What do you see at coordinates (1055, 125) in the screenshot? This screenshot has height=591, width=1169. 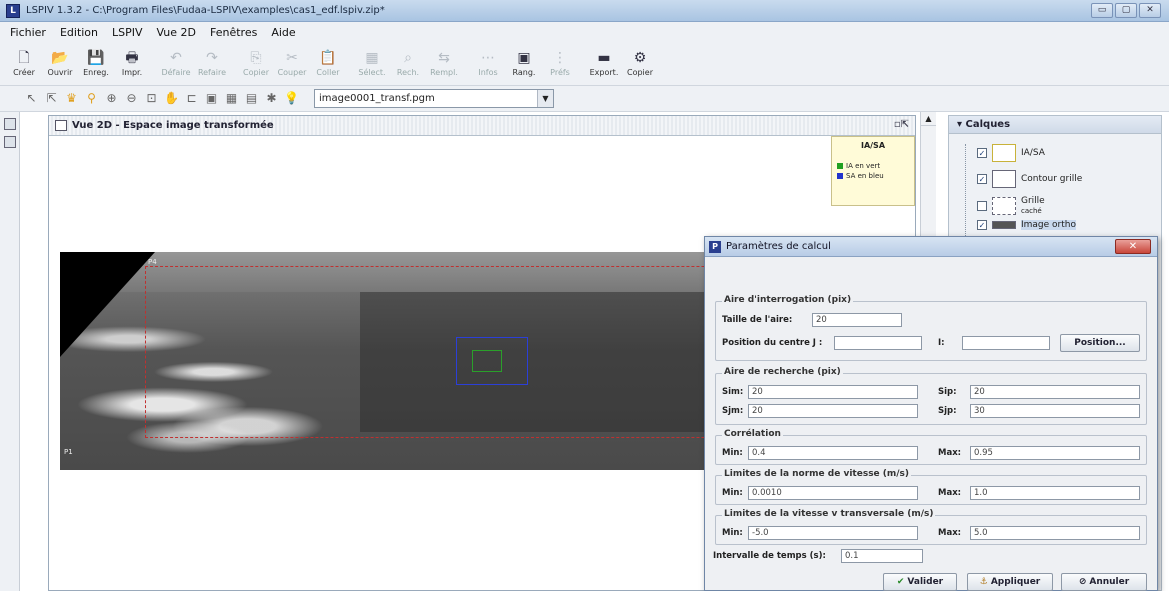 I see `calques-header: ▾ Calques` at bounding box center [1055, 125].